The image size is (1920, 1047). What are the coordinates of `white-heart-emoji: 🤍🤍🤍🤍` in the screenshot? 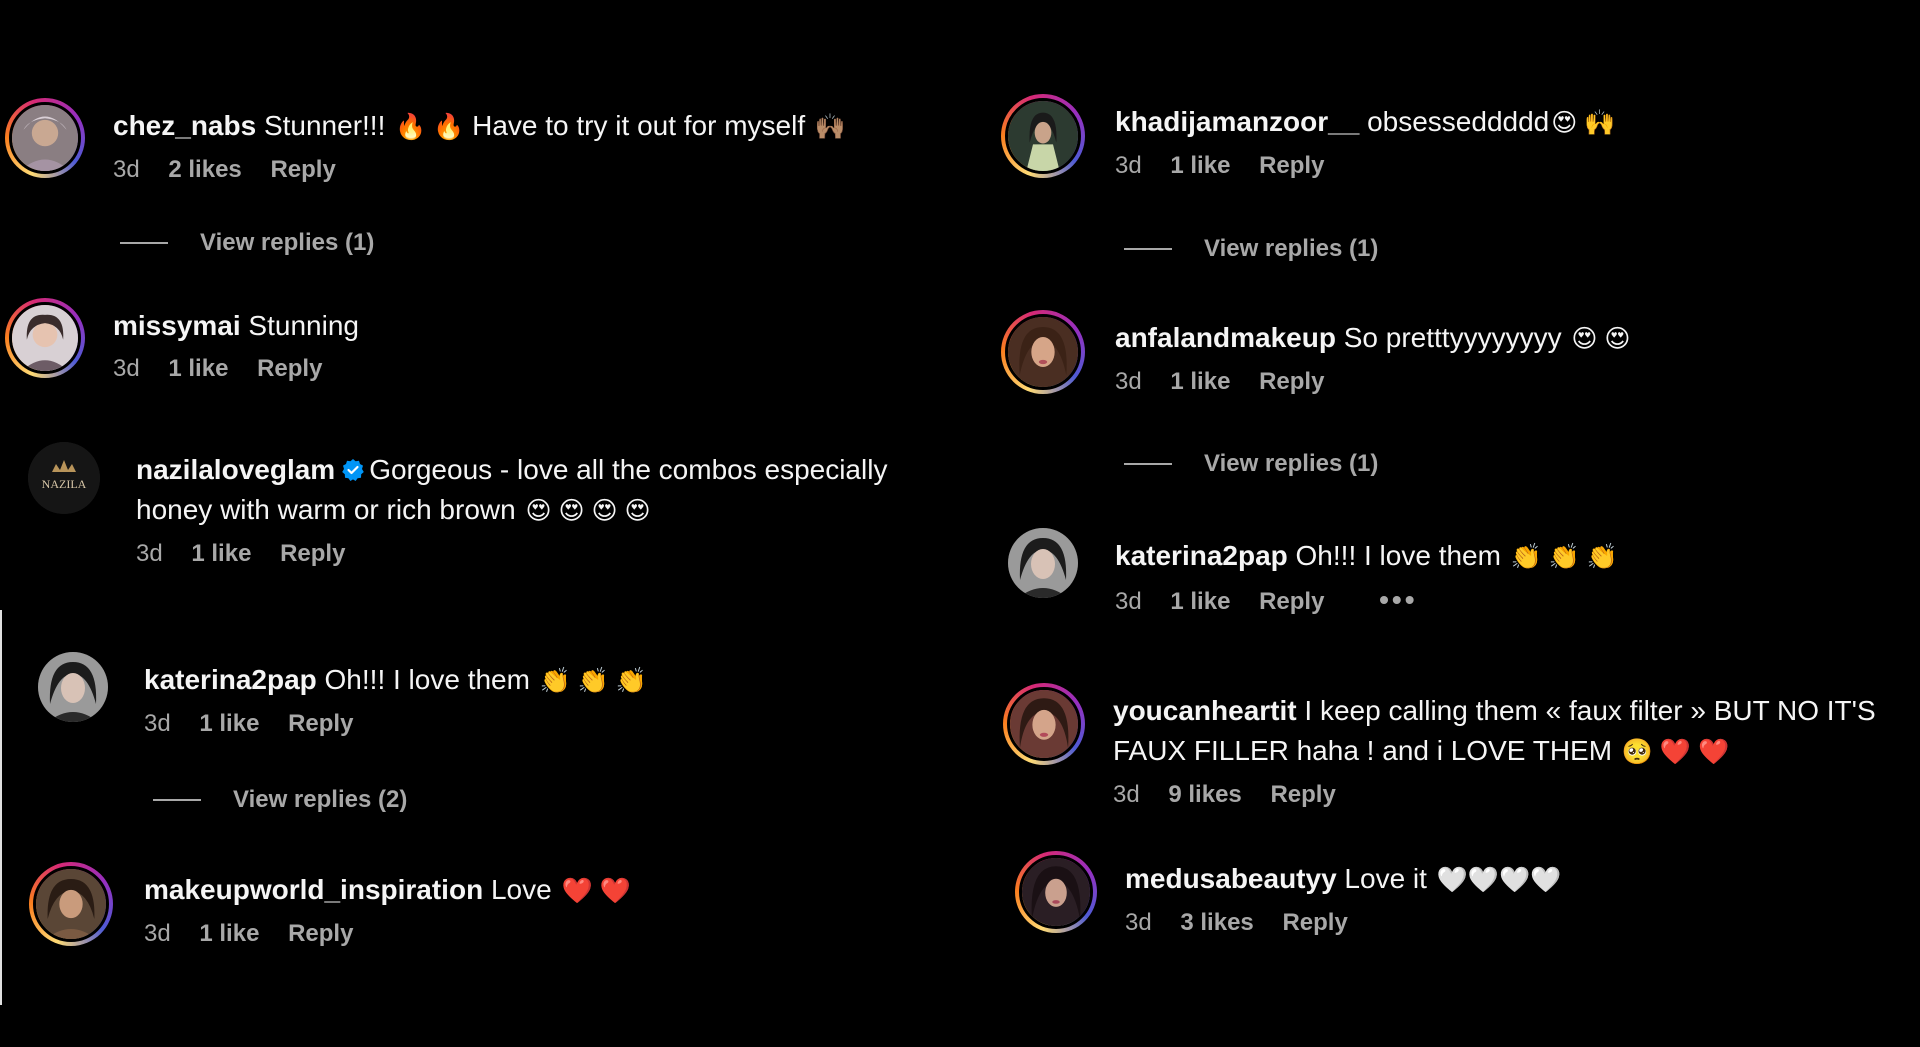 It's located at (1499, 880).